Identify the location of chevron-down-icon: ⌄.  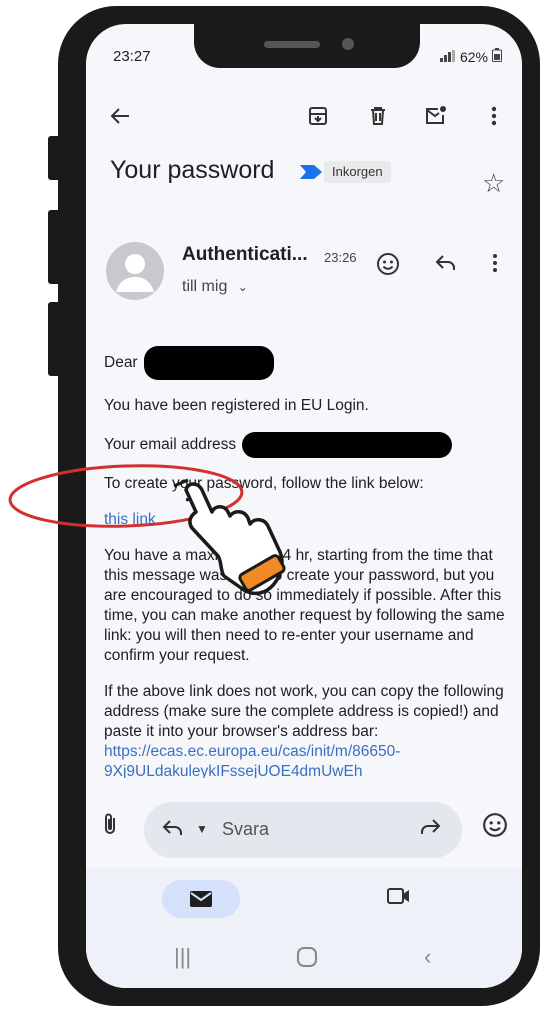
(242, 287).